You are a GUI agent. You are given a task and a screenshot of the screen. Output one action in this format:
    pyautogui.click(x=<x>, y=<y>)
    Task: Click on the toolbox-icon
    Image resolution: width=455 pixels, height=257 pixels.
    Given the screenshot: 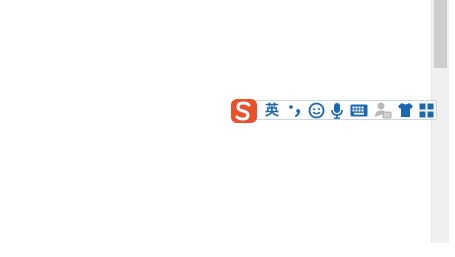 What is the action you would take?
    pyautogui.click(x=426, y=110)
    